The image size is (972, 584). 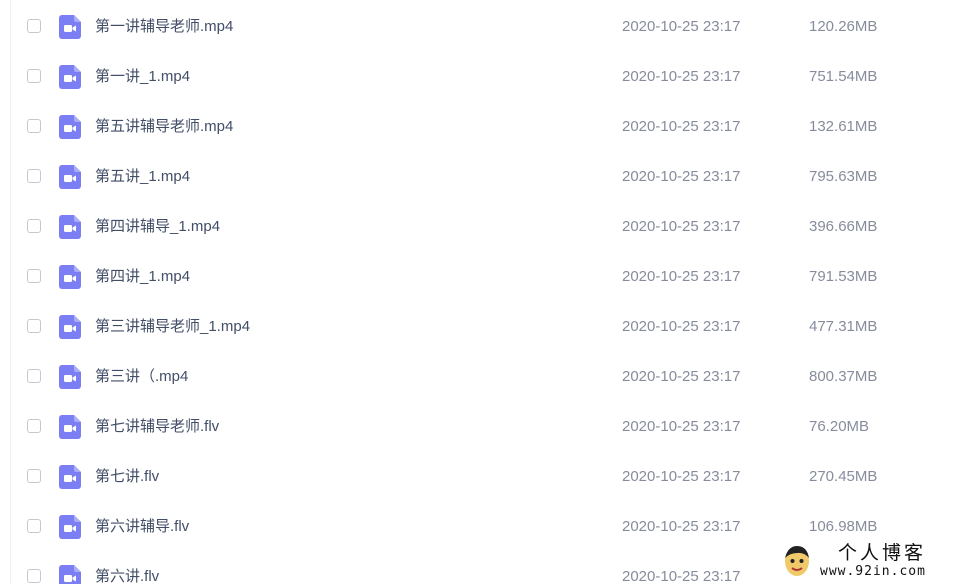 I want to click on file-name: 第五讲辅导老师.mp4, so click(x=164, y=127).